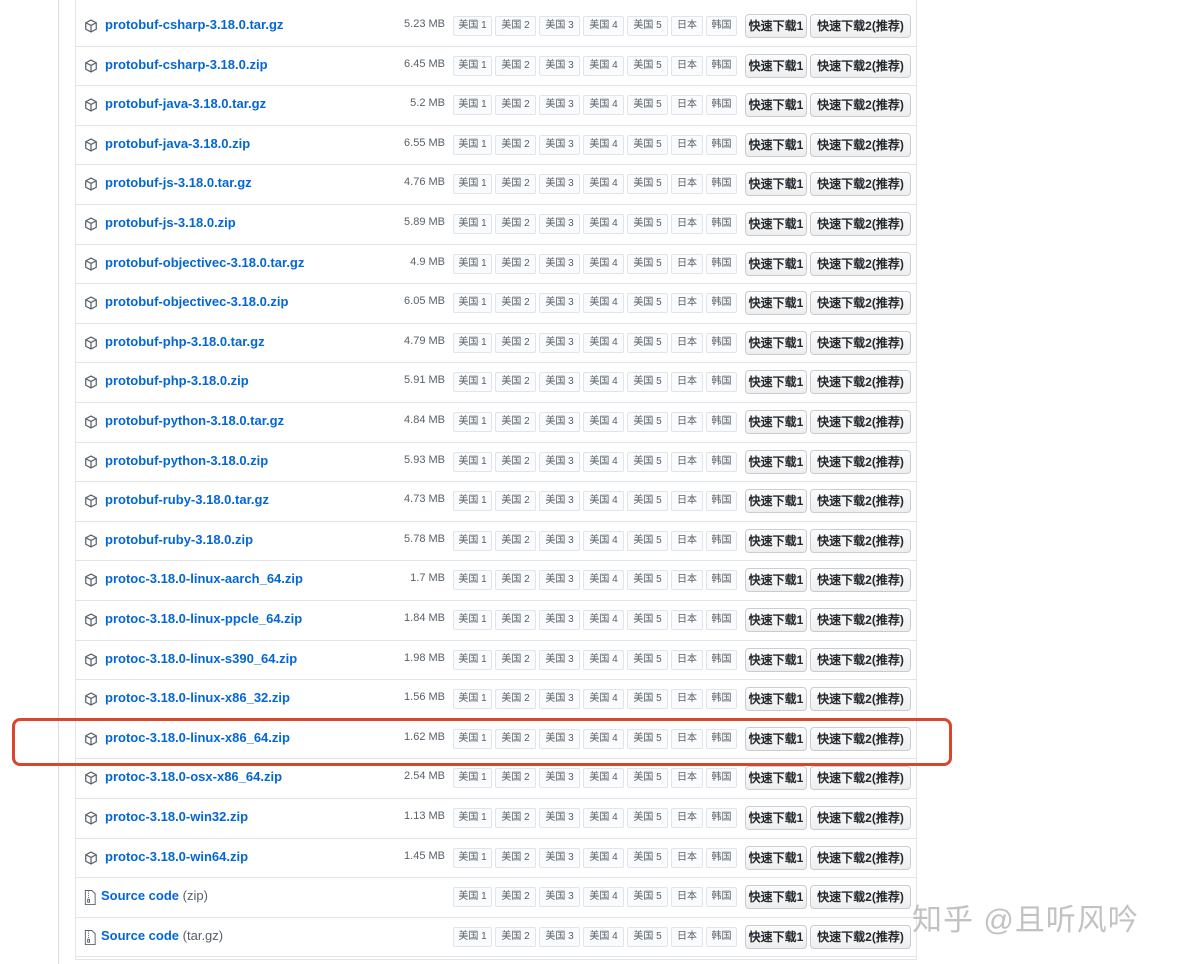 Image resolution: width=1200 pixels, height=964 pixels. Describe the element at coordinates (176, 856) in the screenshot. I see `asset-link-protoc-3-18-0-win64-zip: protoc-3.18.0-win64.zip` at that location.